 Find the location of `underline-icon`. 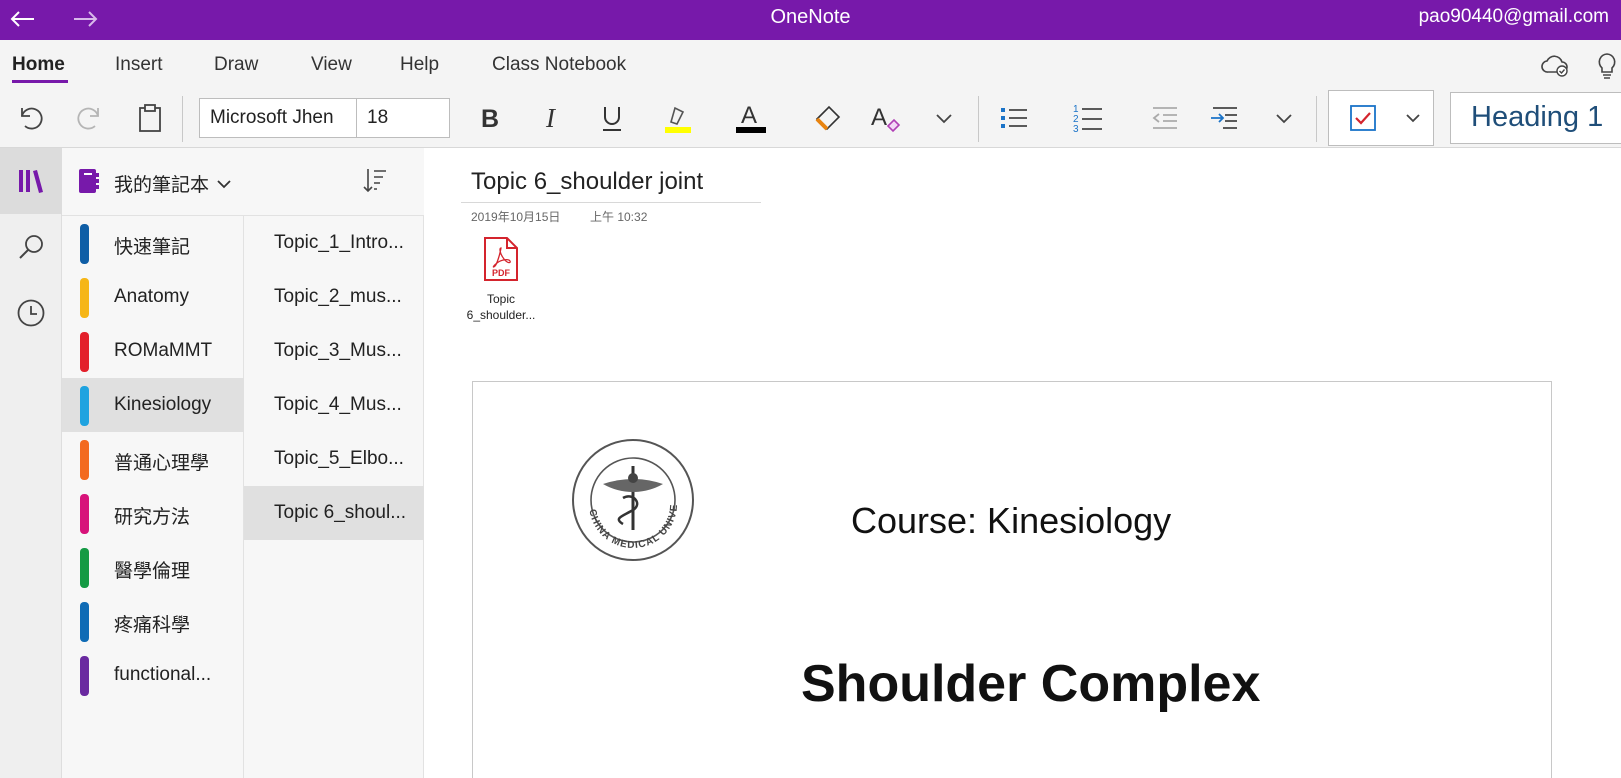

underline-icon is located at coordinates (612, 119).